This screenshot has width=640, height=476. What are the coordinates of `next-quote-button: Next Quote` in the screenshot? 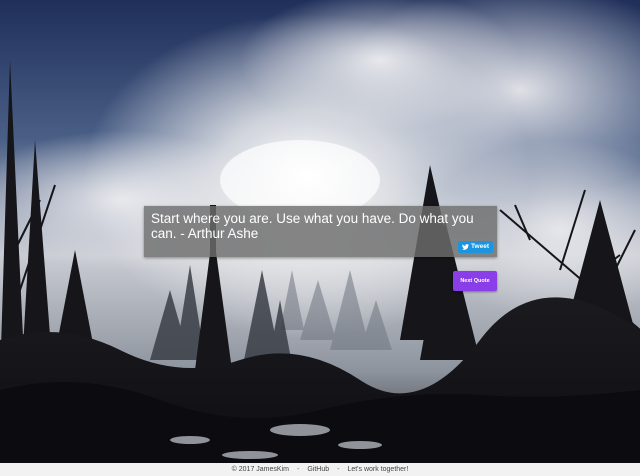 It's located at (475, 281).